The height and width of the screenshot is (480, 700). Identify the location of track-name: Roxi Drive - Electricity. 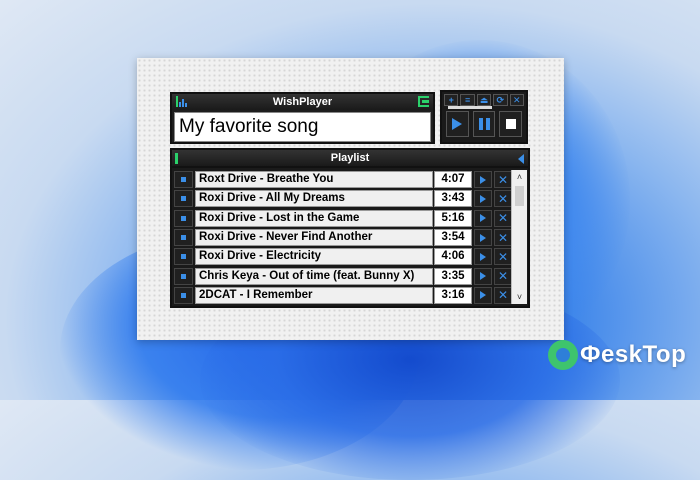
(314, 257).